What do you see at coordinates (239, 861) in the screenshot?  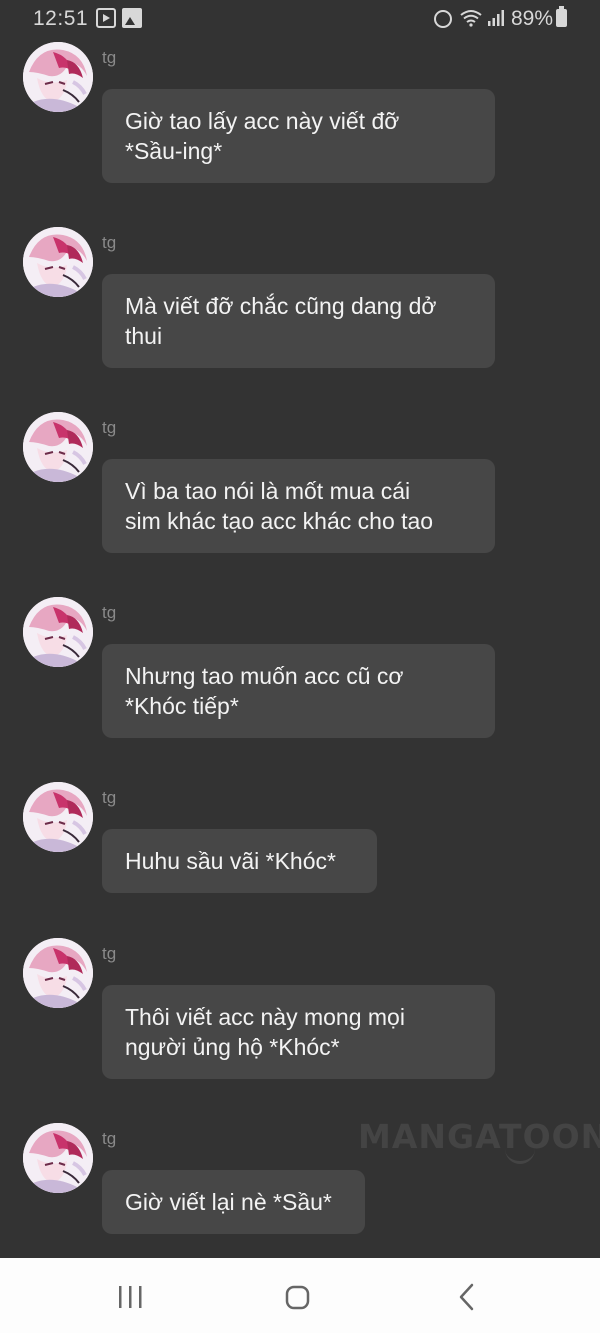 I see `message-bubble: Huhu sầu vãi *Khóc*` at bounding box center [239, 861].